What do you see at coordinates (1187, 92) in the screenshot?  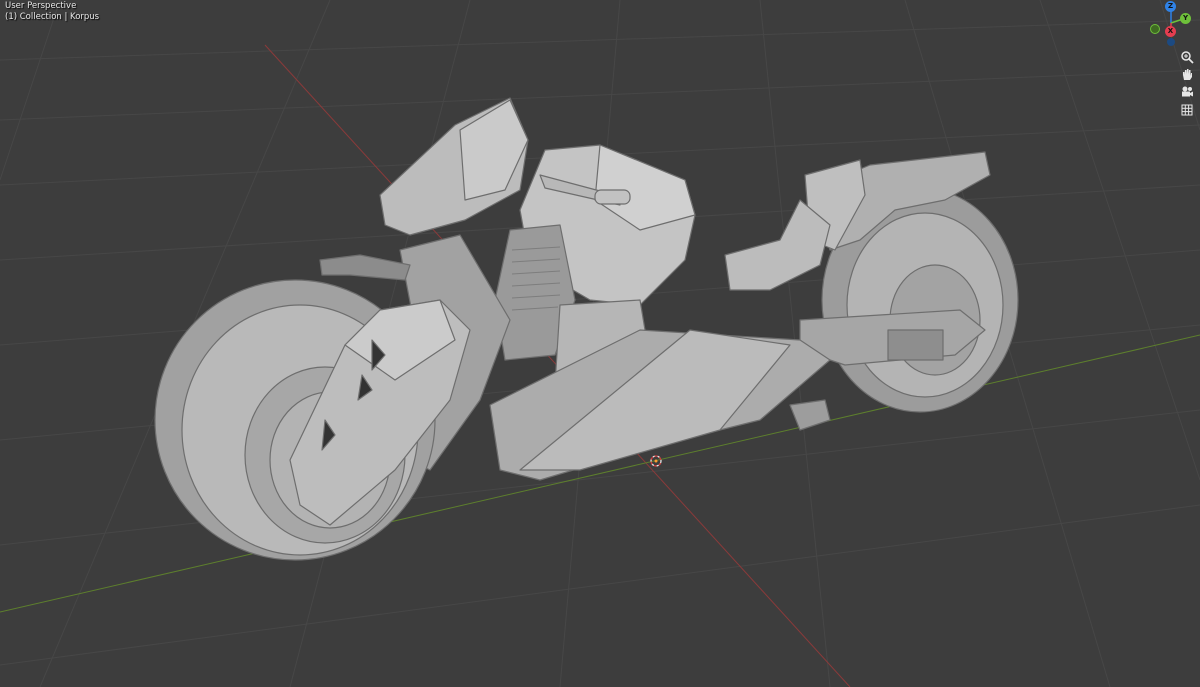 I see `camera-view-icon` at bounding box center [1187, 92].